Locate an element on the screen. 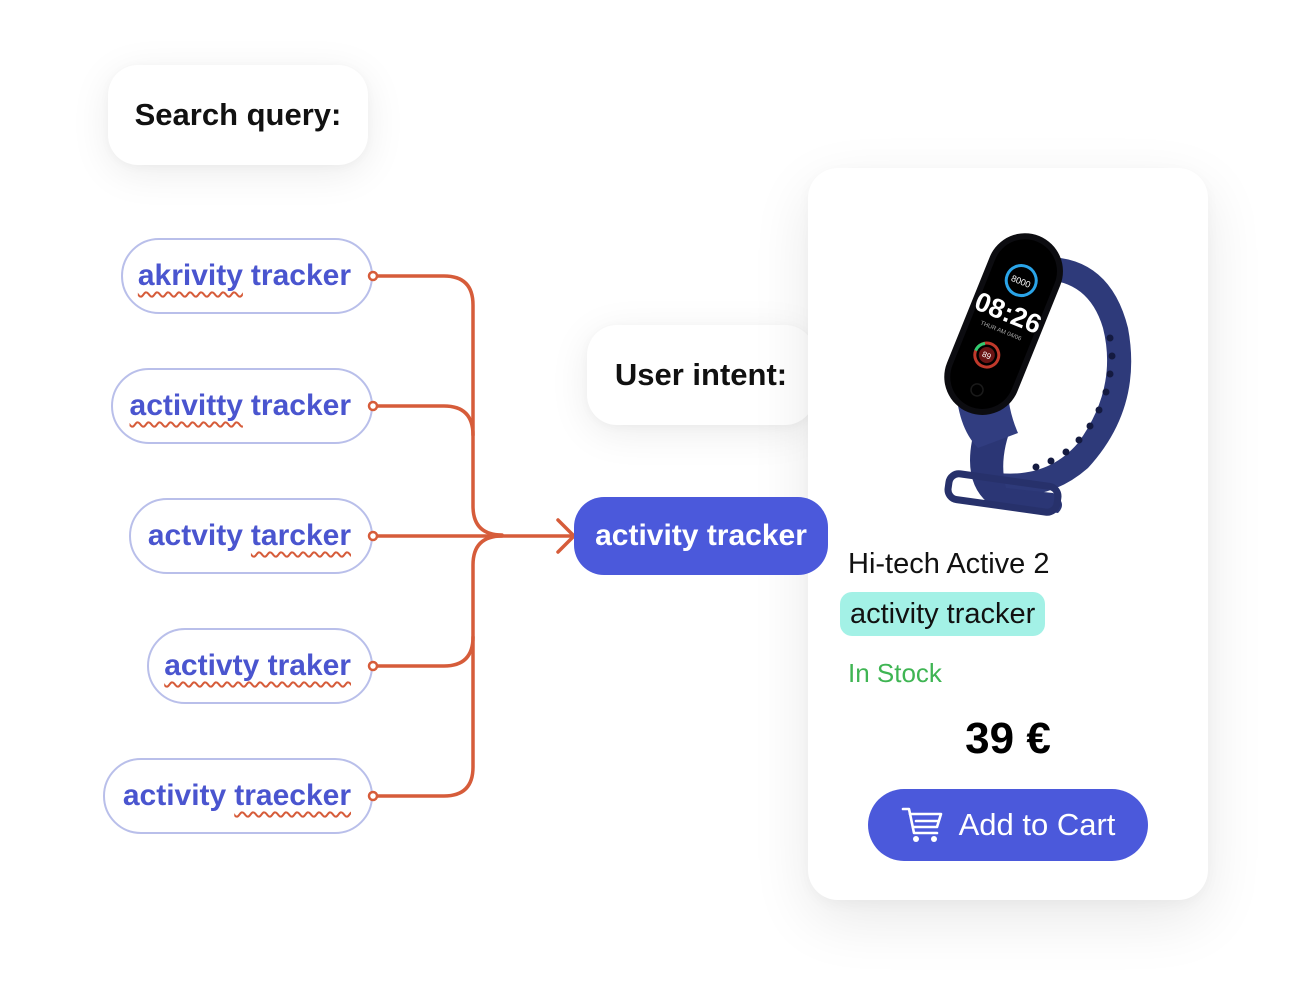 The height and width of the screenshot is (997, 1312). query-pill: activitty tracker is located at coordinates (242, 406).